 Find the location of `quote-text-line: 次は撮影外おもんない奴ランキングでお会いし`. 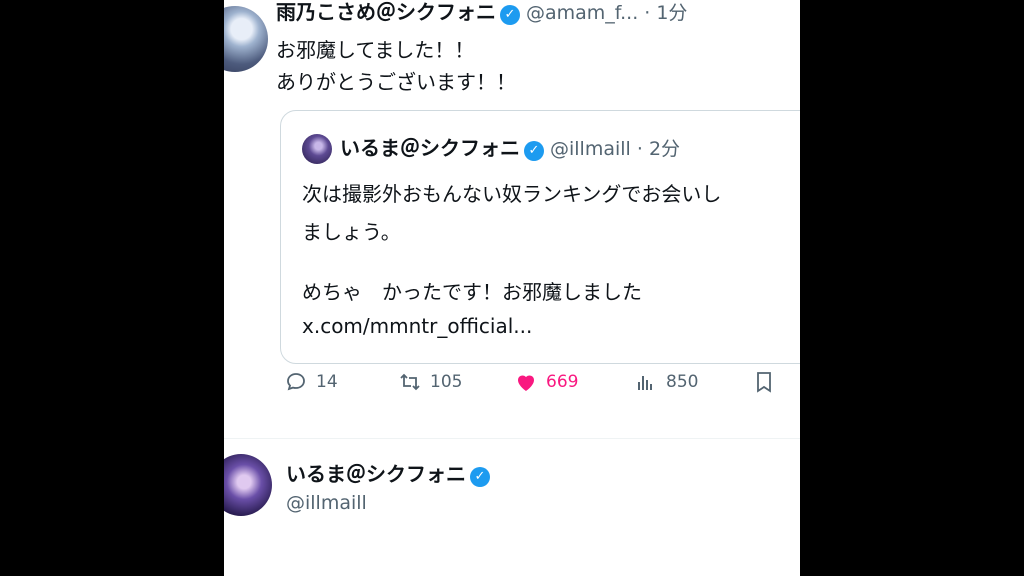

quote-text-line: 次は撮影外おもんない奴ランキングでお会いし is located at coordinates (512, 194).